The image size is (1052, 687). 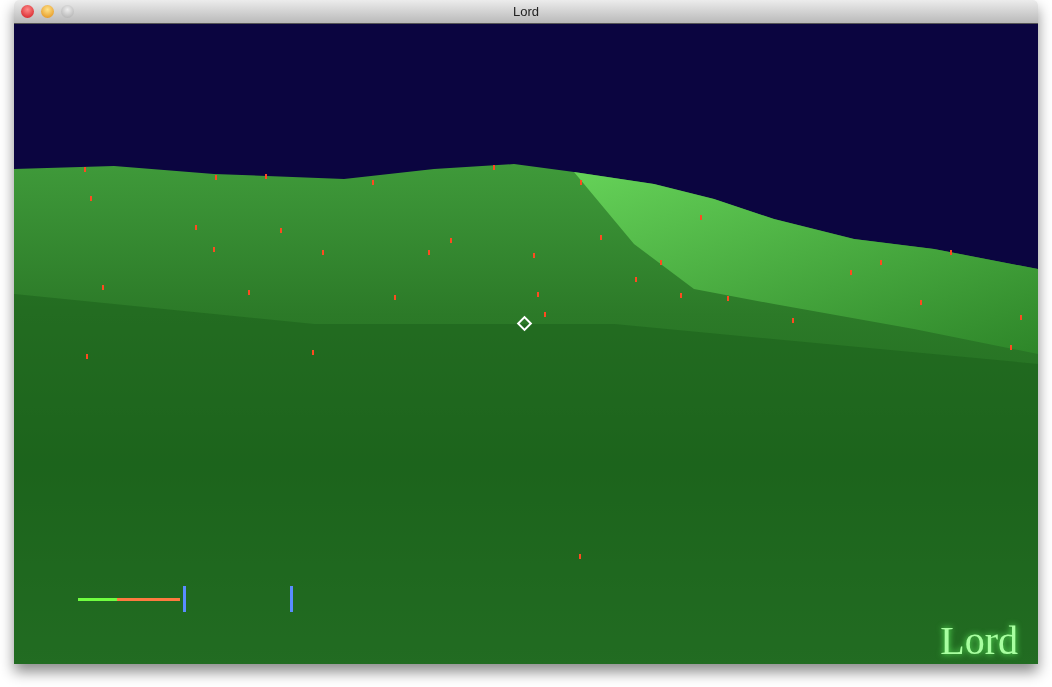 What do you see at coordinates (67, 11) in the screenshot?
I see `zoom-button` at bounding box center [67, 11].